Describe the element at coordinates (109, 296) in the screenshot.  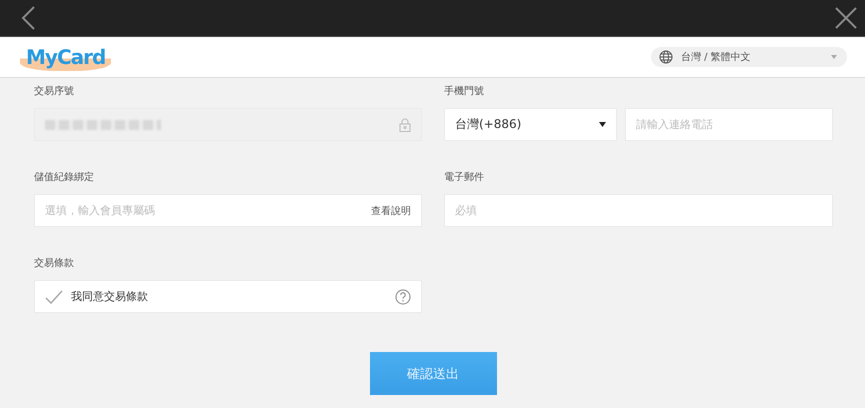
I see `terms-text: 我同意交易條款` at that location.